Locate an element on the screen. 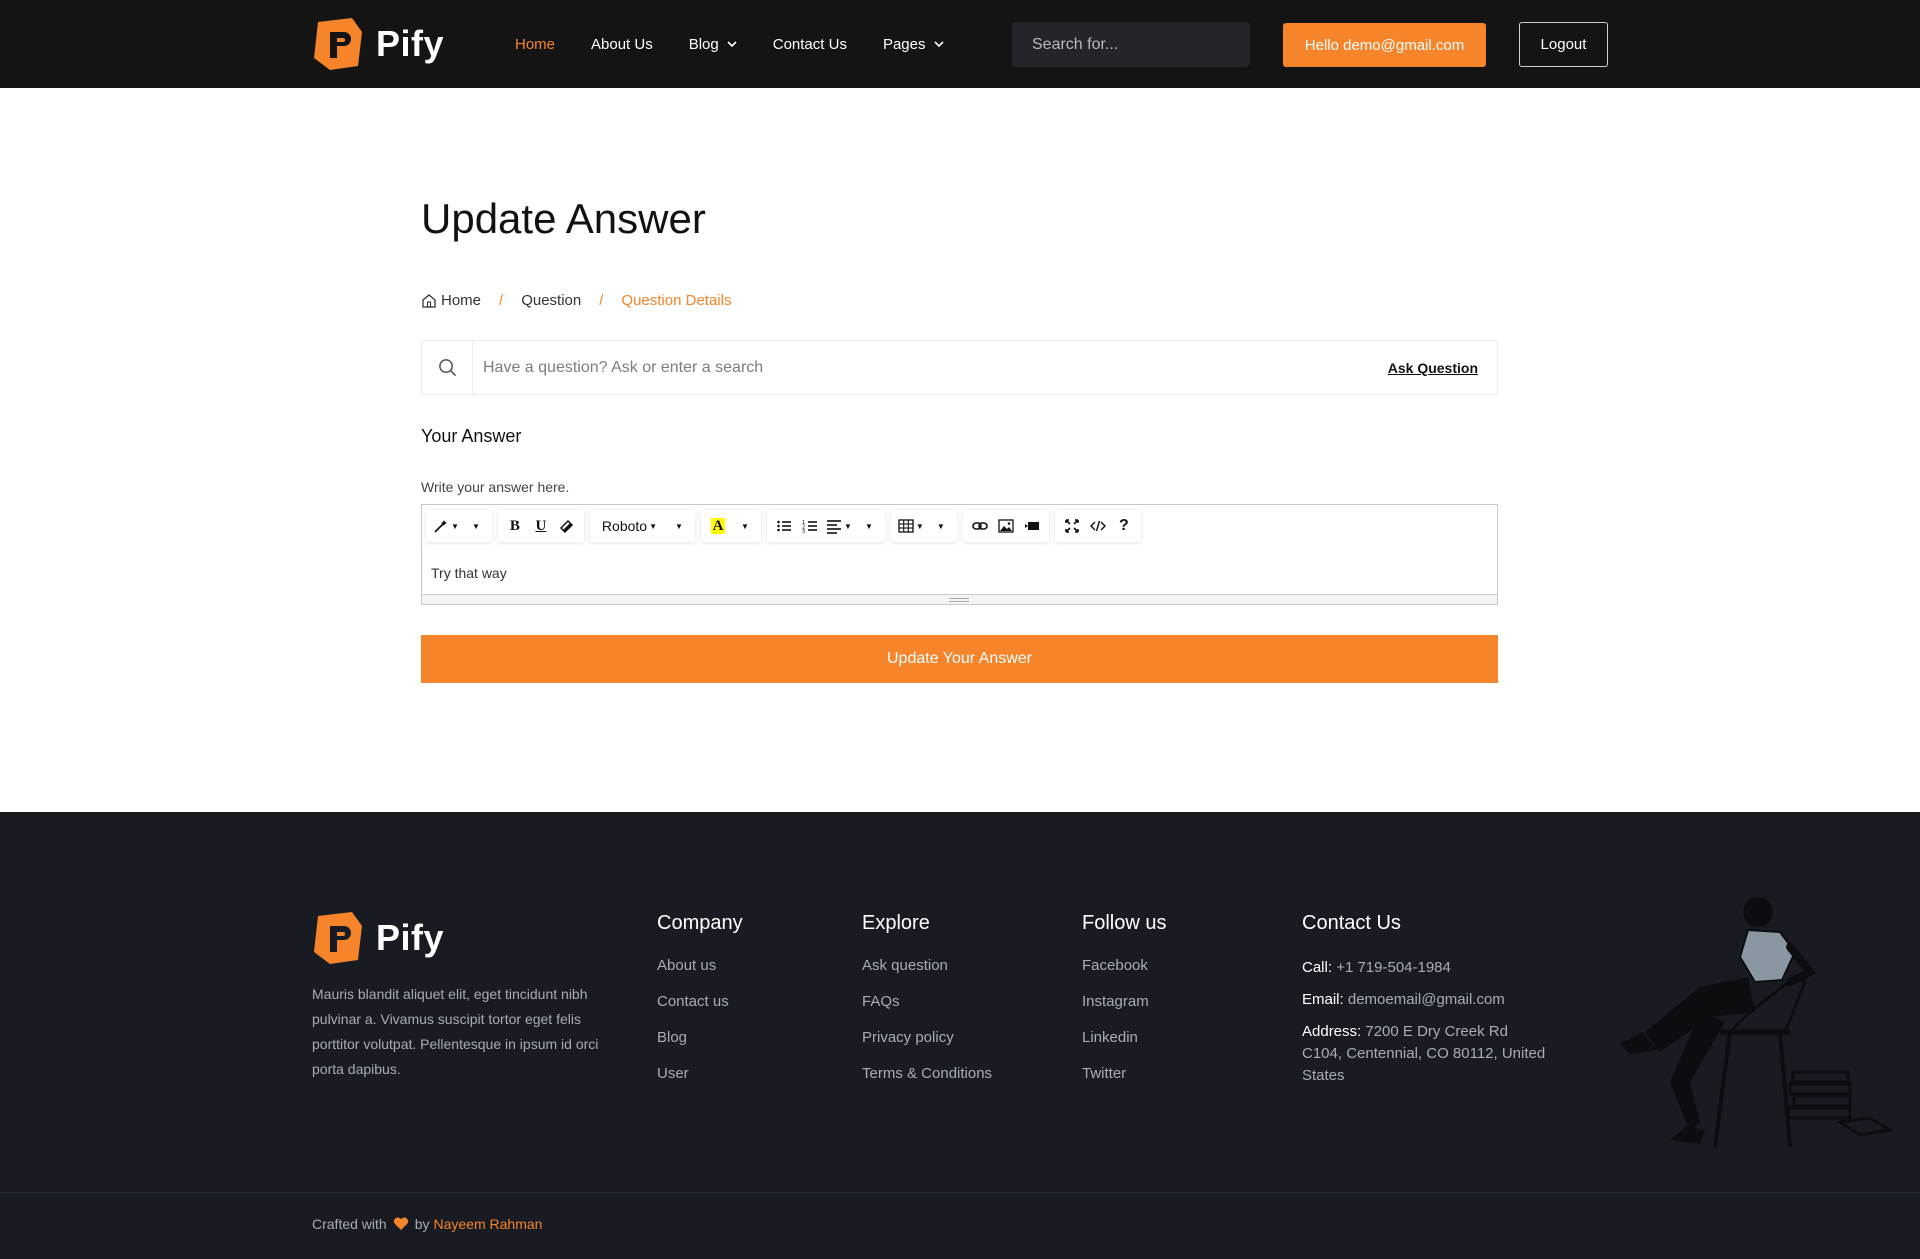  bold-button: B is located at coordinates (515, 526).